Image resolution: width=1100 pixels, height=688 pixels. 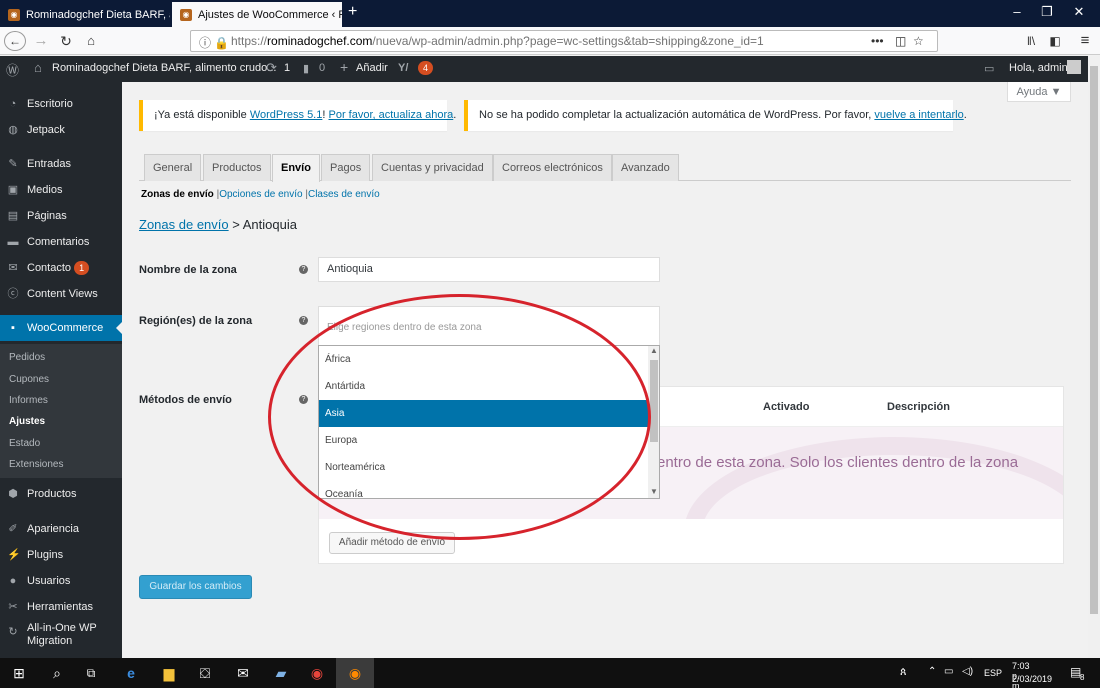 I want to click on region-option-selected: Asia, so click(x=484, y=413).